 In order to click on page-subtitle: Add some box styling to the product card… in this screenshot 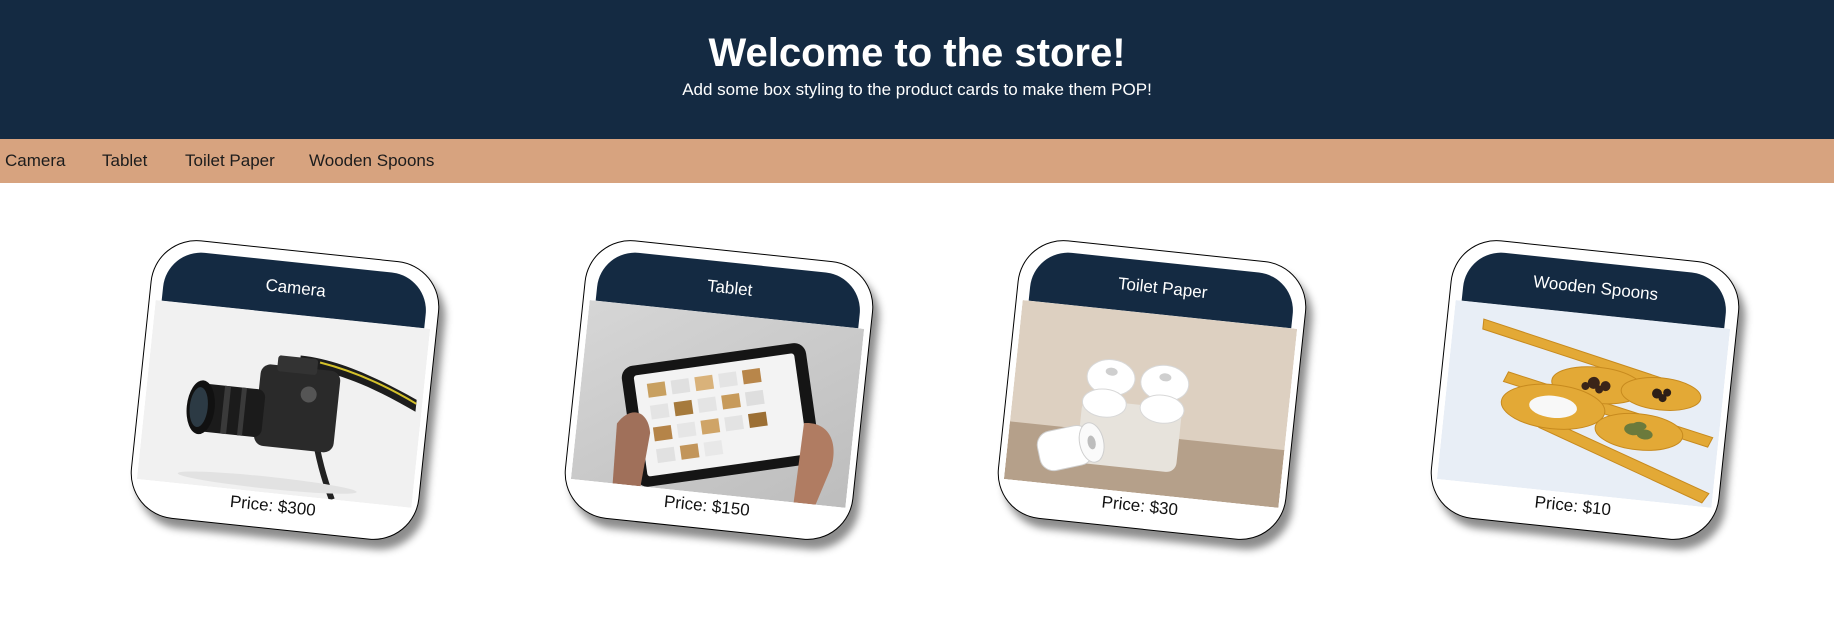, I will do `click(917, 89)`.